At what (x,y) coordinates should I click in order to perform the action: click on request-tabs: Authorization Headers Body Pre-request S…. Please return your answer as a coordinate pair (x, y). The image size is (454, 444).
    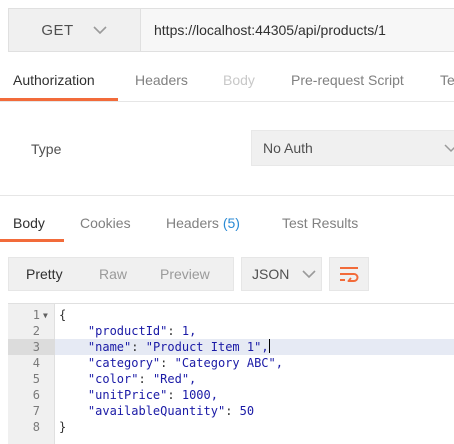
    Looking at the image, I should click on (227, 82).